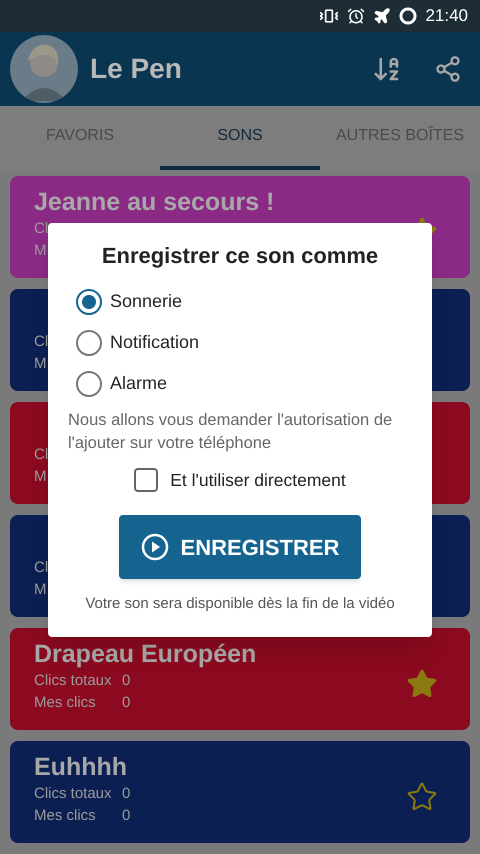 The image size is (480, 854). What do you see at coordinates (240, 256) in the screenshot?
I see `dialog-title: Enregistrer ce son comme` at bounding box center [240, 256].